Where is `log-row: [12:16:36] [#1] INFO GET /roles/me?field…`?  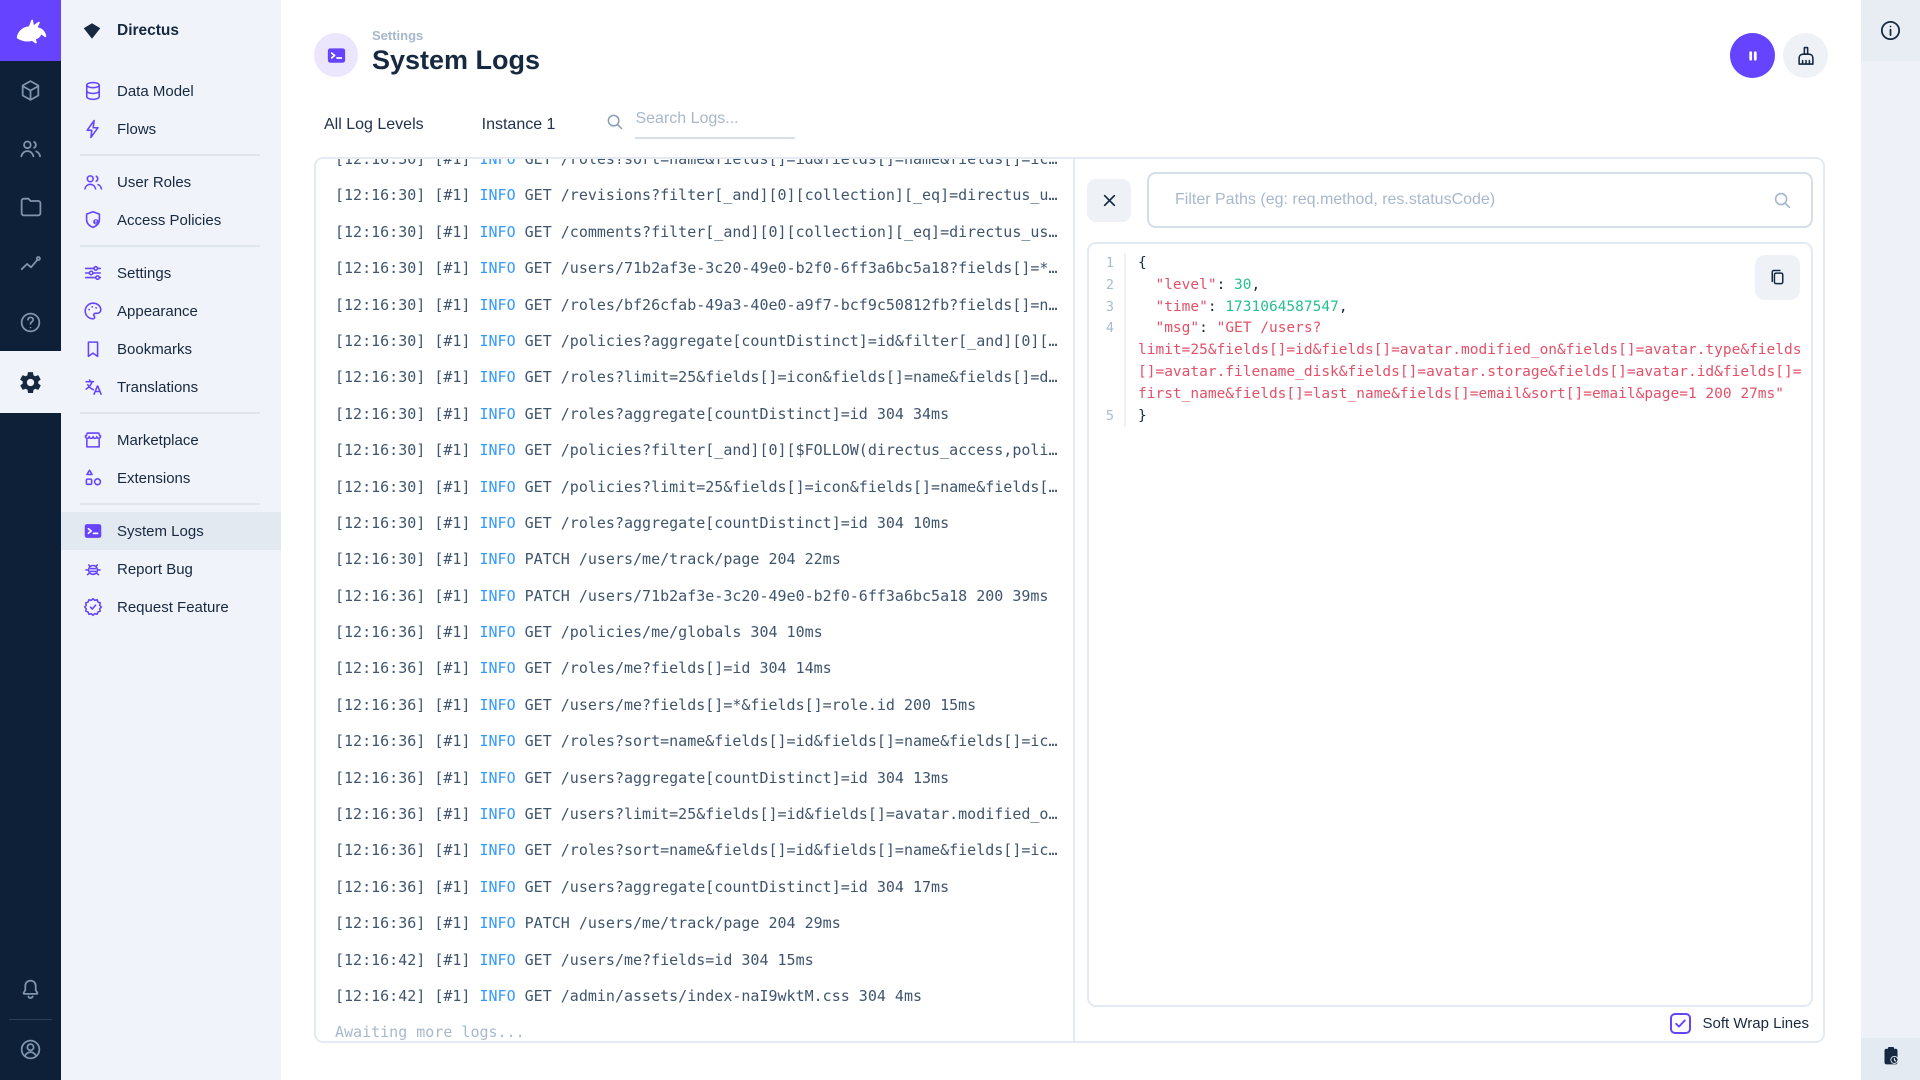 log-row: [12:16:36] [#1] INFO GET /roles/me?field… is located at coordinates (704, 668).